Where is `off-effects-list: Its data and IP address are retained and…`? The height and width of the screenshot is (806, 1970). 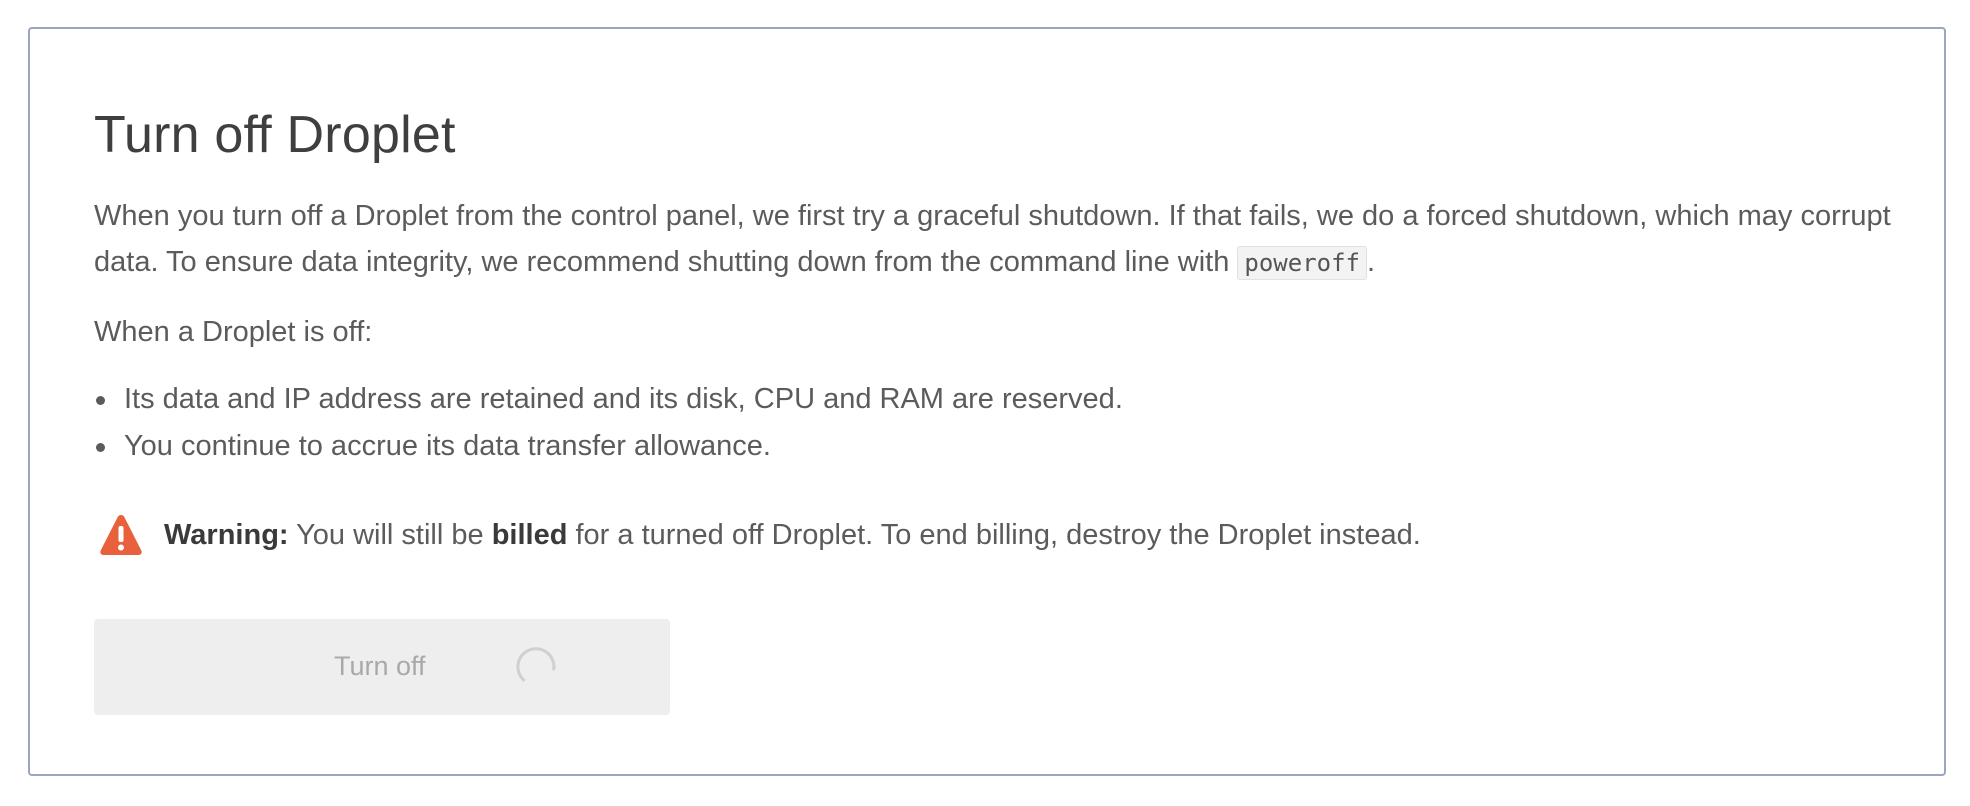 off-effects-list: Its data and IP address are retained and… is located at coordinates (1019, 423).